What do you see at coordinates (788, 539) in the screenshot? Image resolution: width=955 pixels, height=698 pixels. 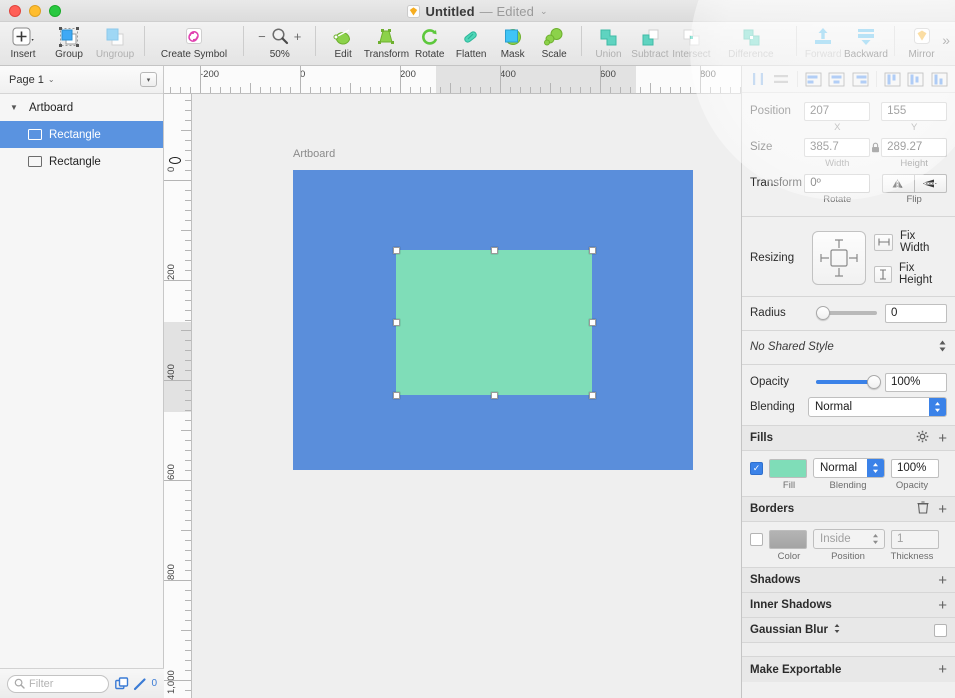 I see `border-color-swatch` at bounding box center [788, 539].